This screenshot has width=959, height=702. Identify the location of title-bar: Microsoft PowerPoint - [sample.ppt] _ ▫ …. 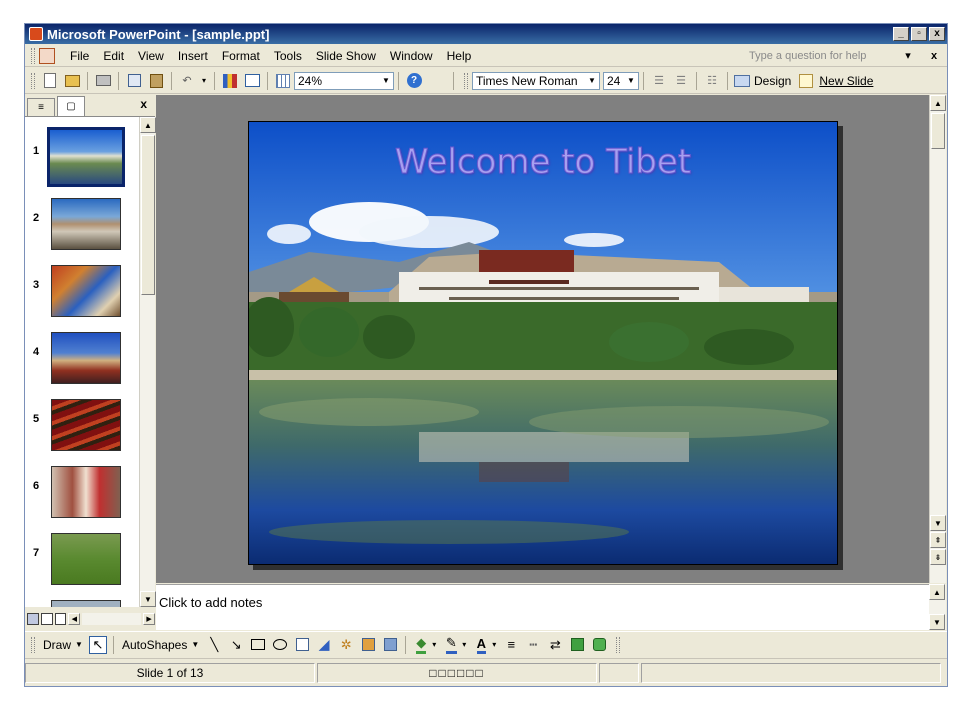
(486, 34).